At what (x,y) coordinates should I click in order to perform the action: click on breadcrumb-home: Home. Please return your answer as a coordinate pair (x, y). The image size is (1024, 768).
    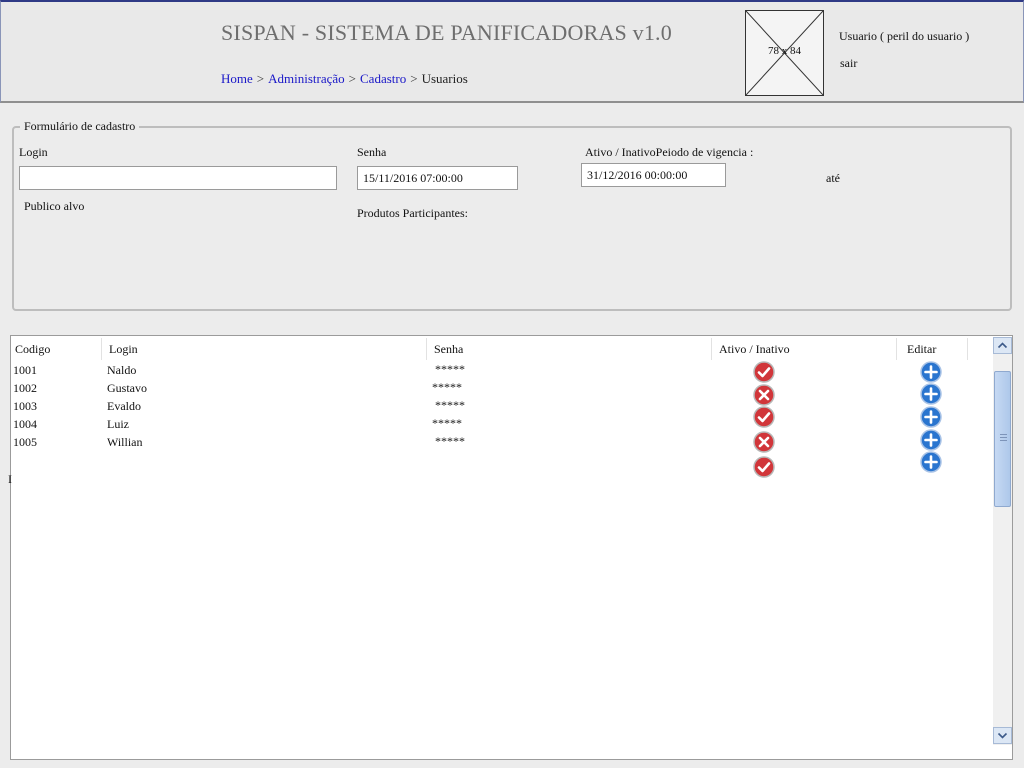
    Looking at the image, I should click on (237, 78).